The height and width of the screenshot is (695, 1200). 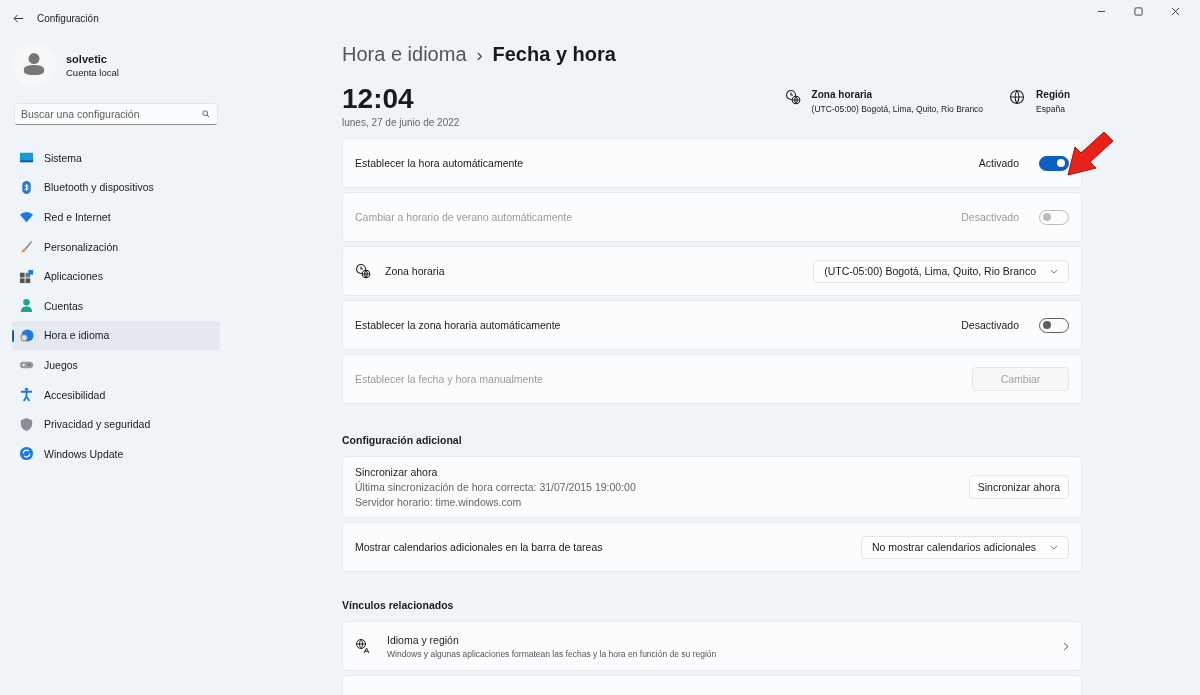 What do you see at coordinates (26, 217) in the screenshot?
I see `wifi-icon` at bounding box center [26, 217].